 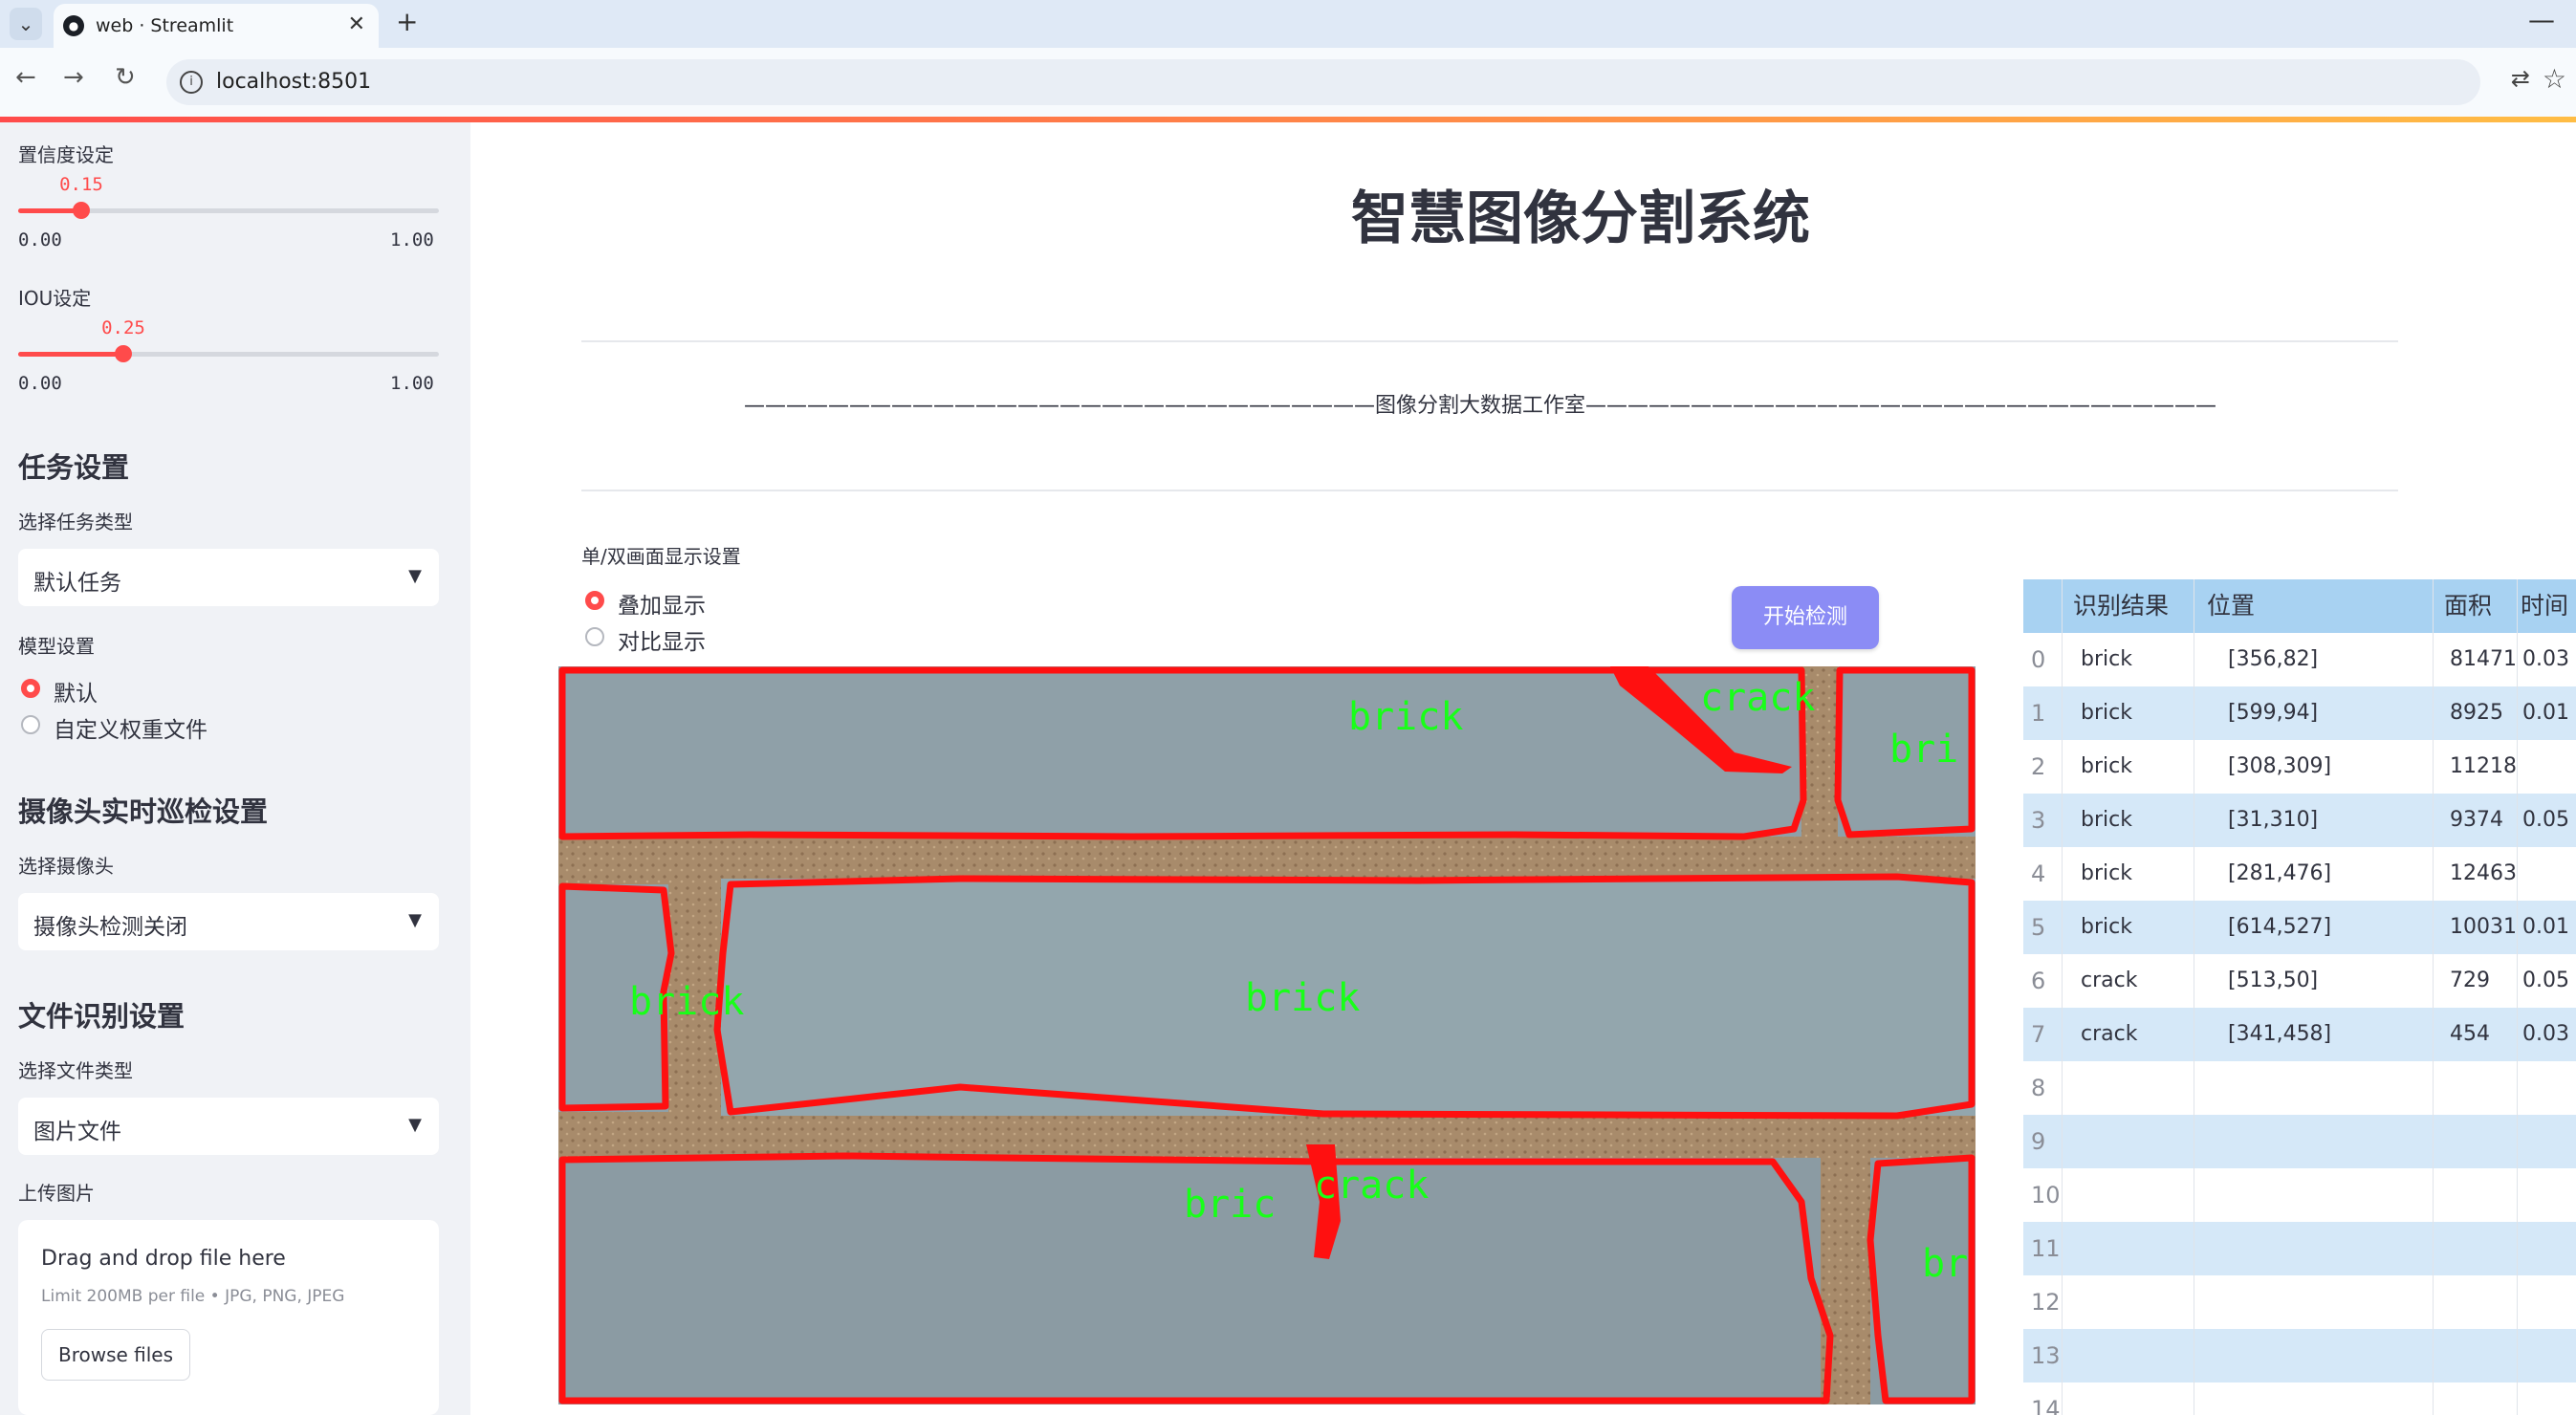 What do you see at coordinates (2043, 713) in the screenshot?
I see `row-index: 1` at bounding box center [2043, 713].